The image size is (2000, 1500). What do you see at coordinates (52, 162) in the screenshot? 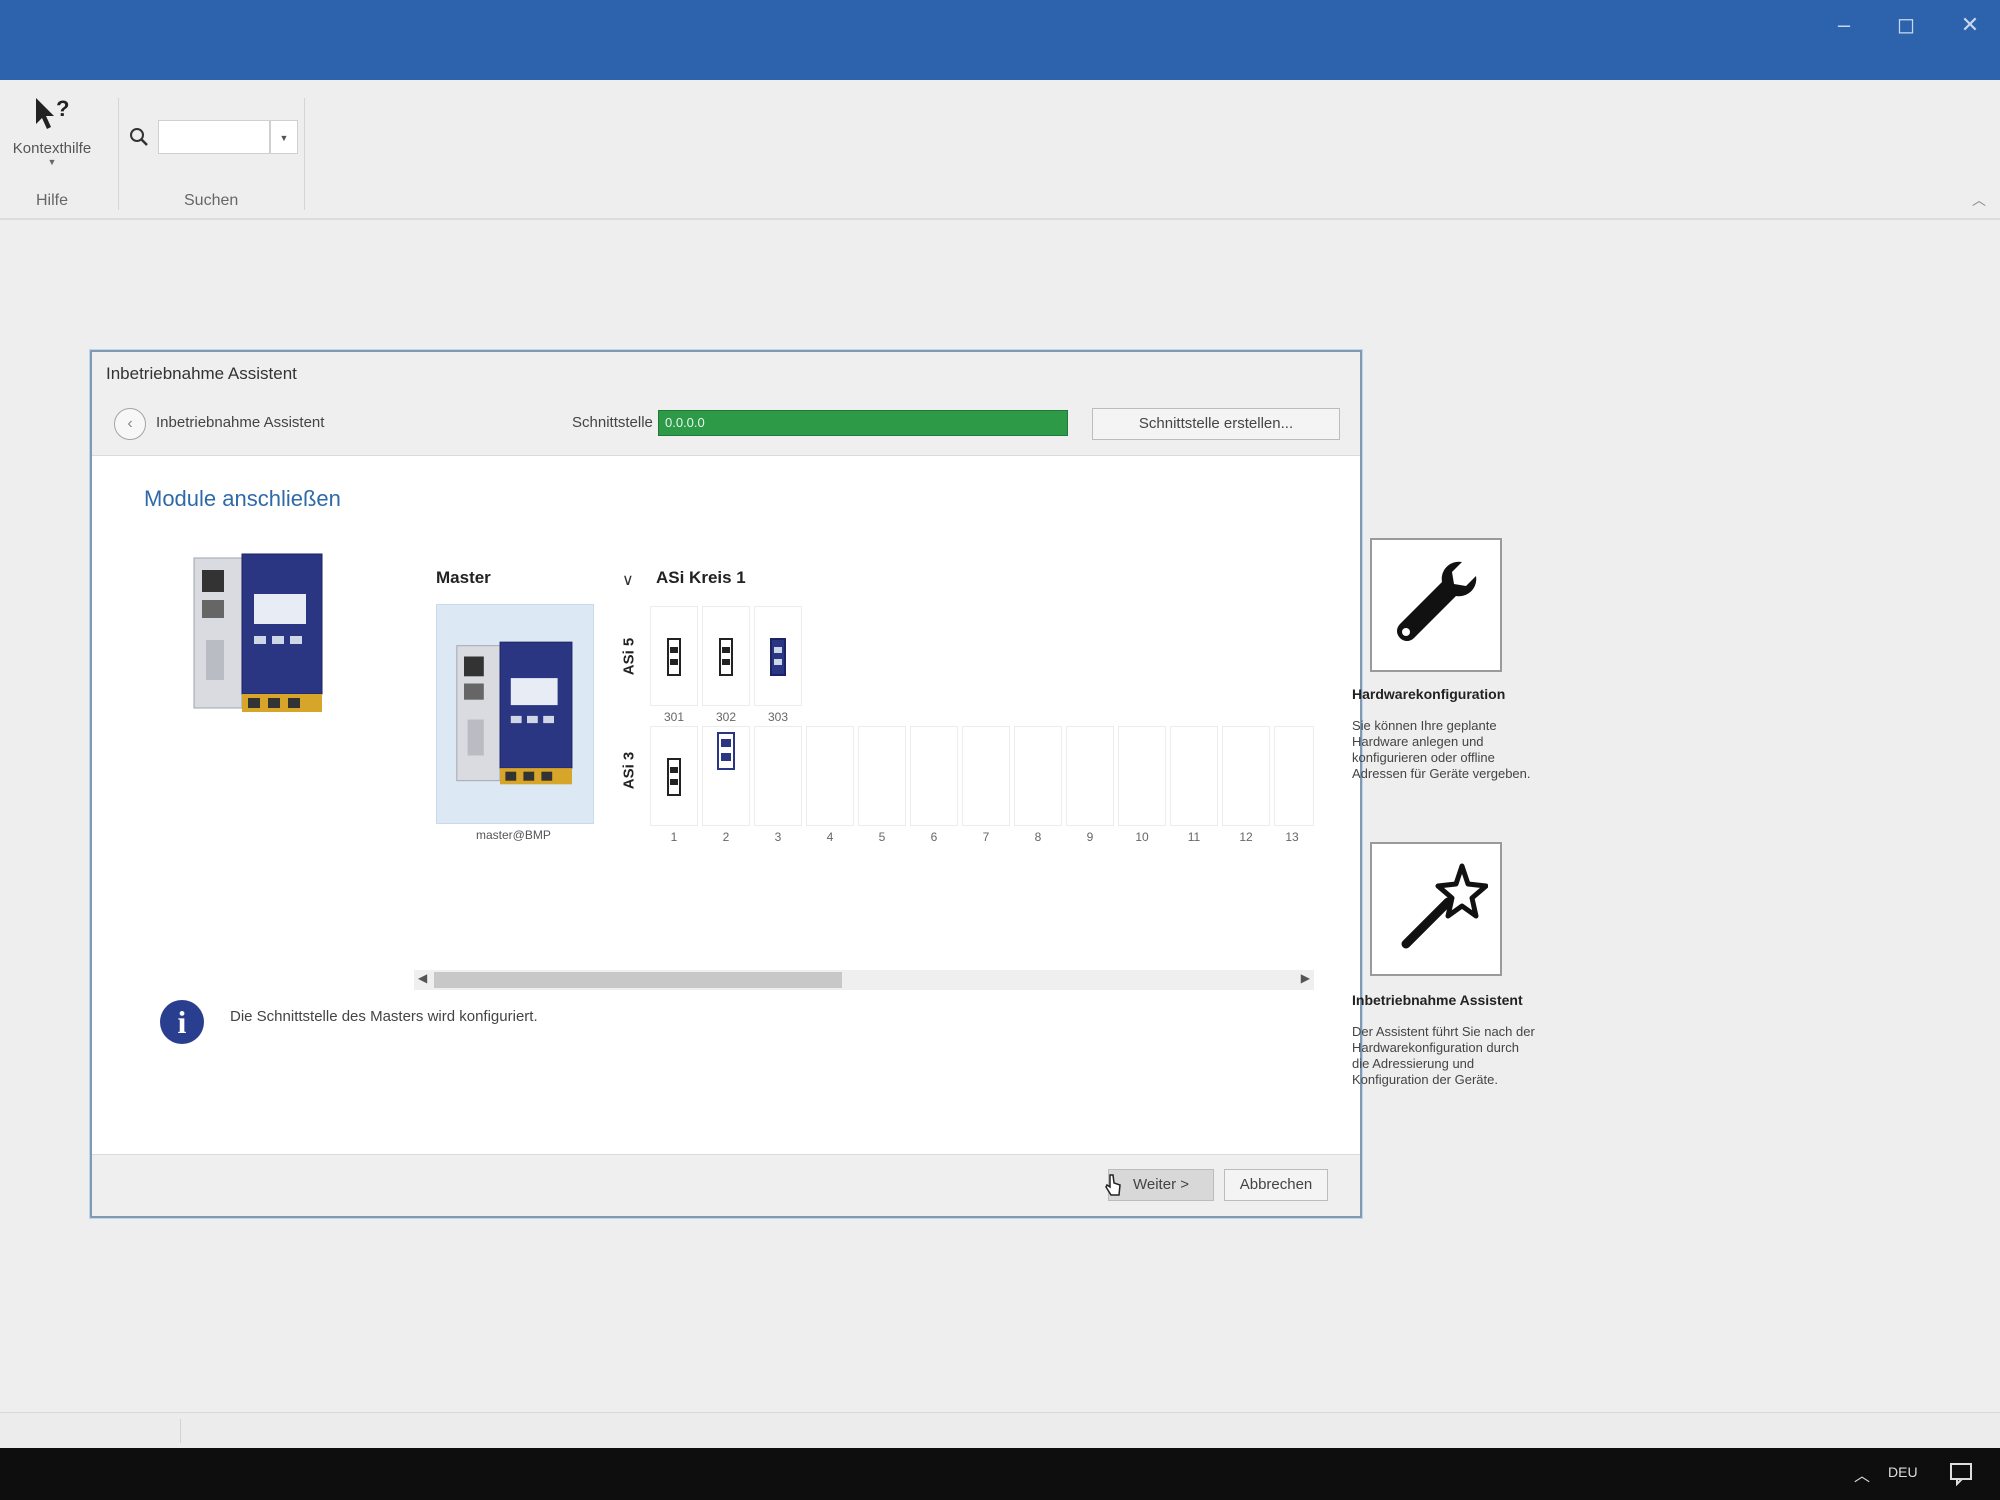
I see `chevron-down-icon: ▼` at bounding box center [52, 162].